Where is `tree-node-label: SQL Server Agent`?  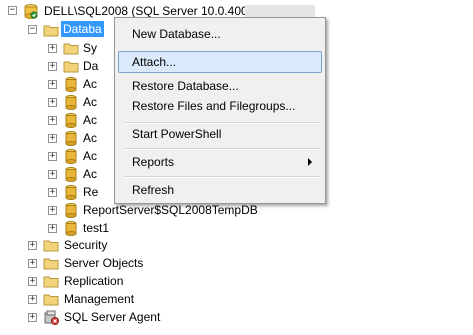 tree-node-label: SQL Server Agent is located at coordinates (112, 317).